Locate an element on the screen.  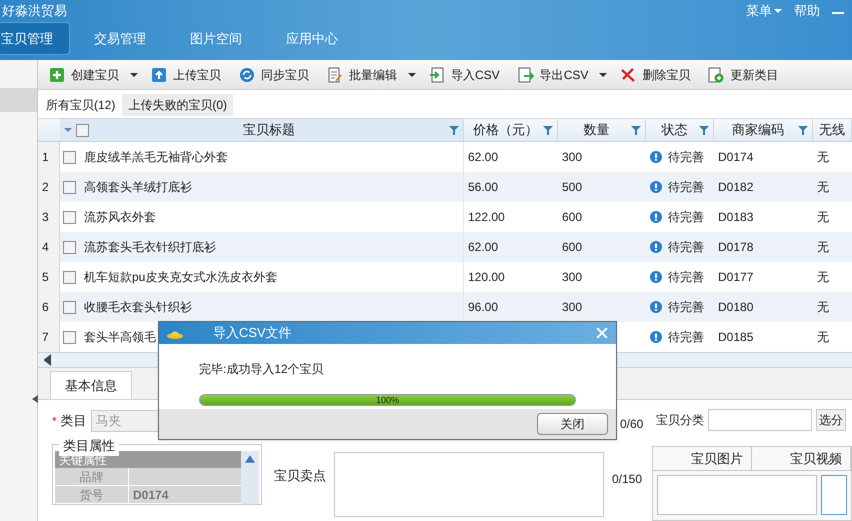
row-number: 2 is located at coordinates (49, 187).